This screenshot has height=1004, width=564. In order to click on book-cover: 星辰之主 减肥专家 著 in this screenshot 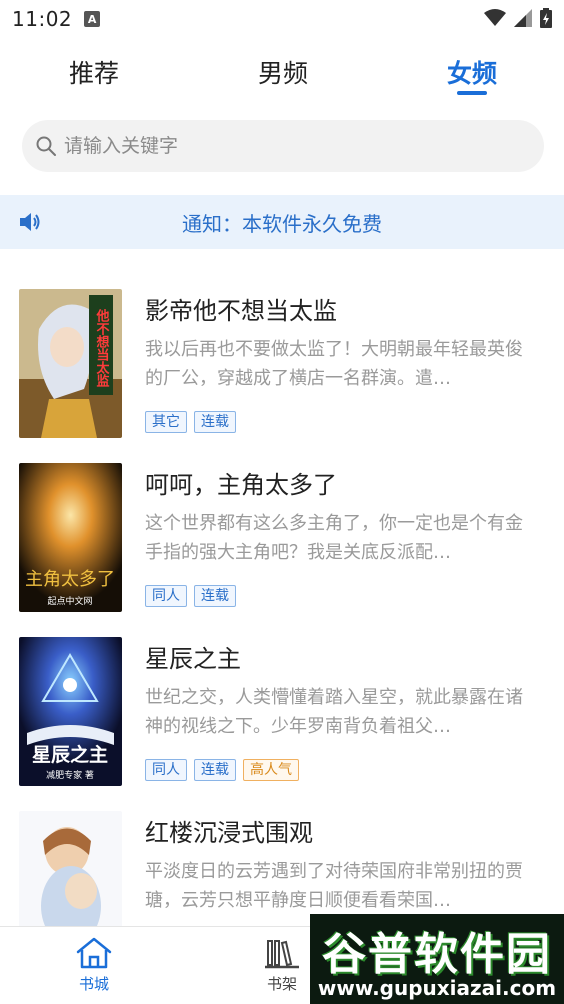, I will do `click(70, 711)`.